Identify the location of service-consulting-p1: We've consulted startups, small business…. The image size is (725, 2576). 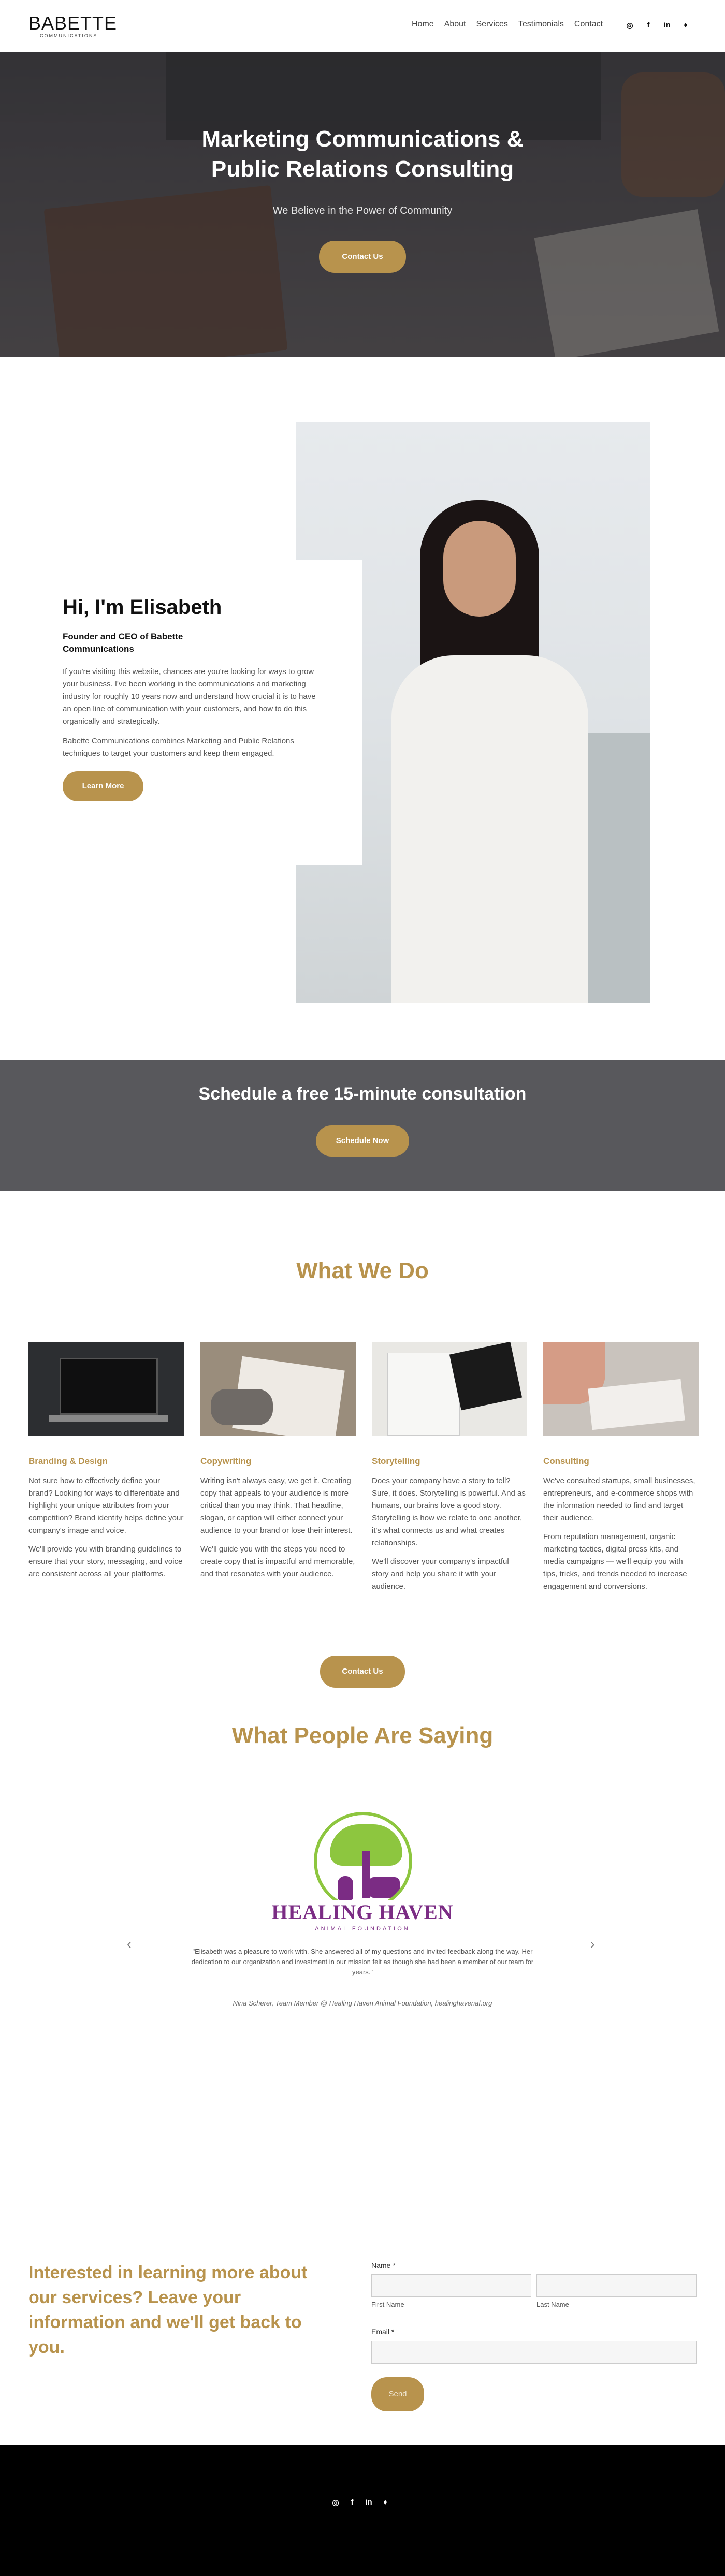
(619, 1500).